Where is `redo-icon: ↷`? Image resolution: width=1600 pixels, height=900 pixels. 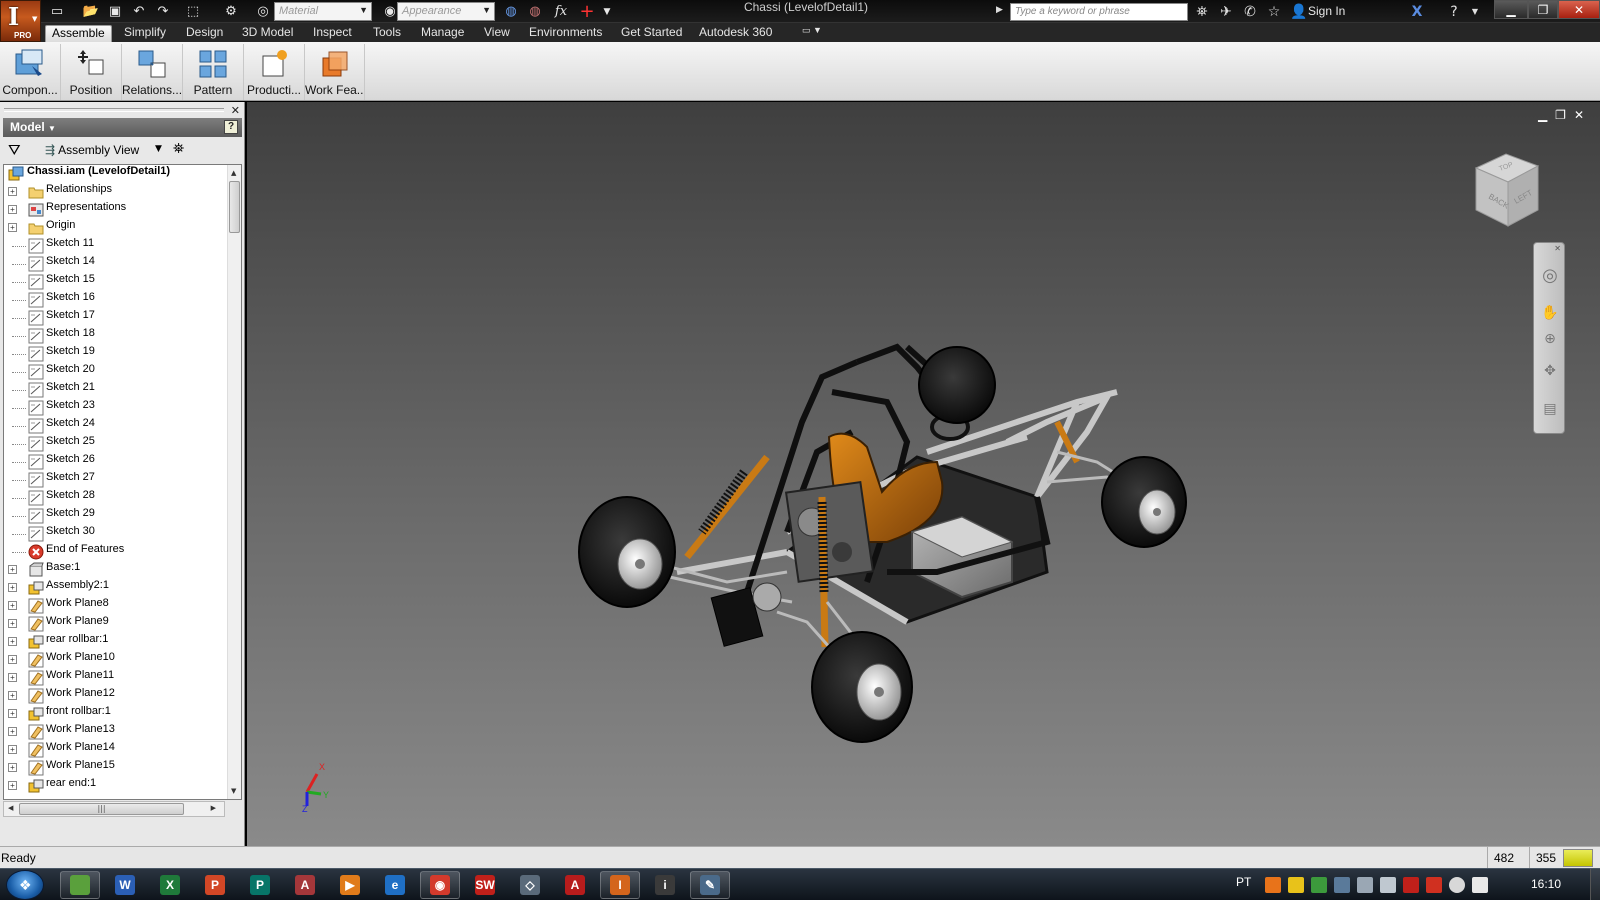
redo-icon: ↷ is located at coordinates (163, 11).